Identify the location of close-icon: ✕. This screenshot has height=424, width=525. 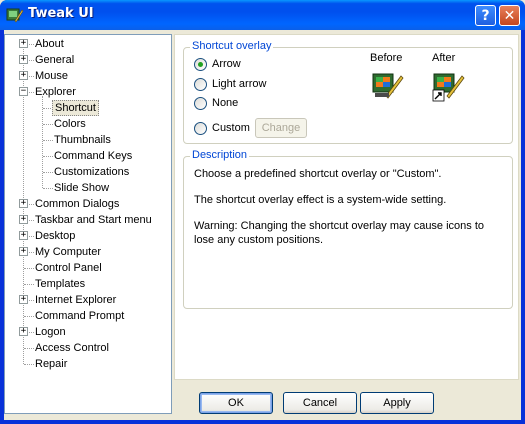
(509, 15).